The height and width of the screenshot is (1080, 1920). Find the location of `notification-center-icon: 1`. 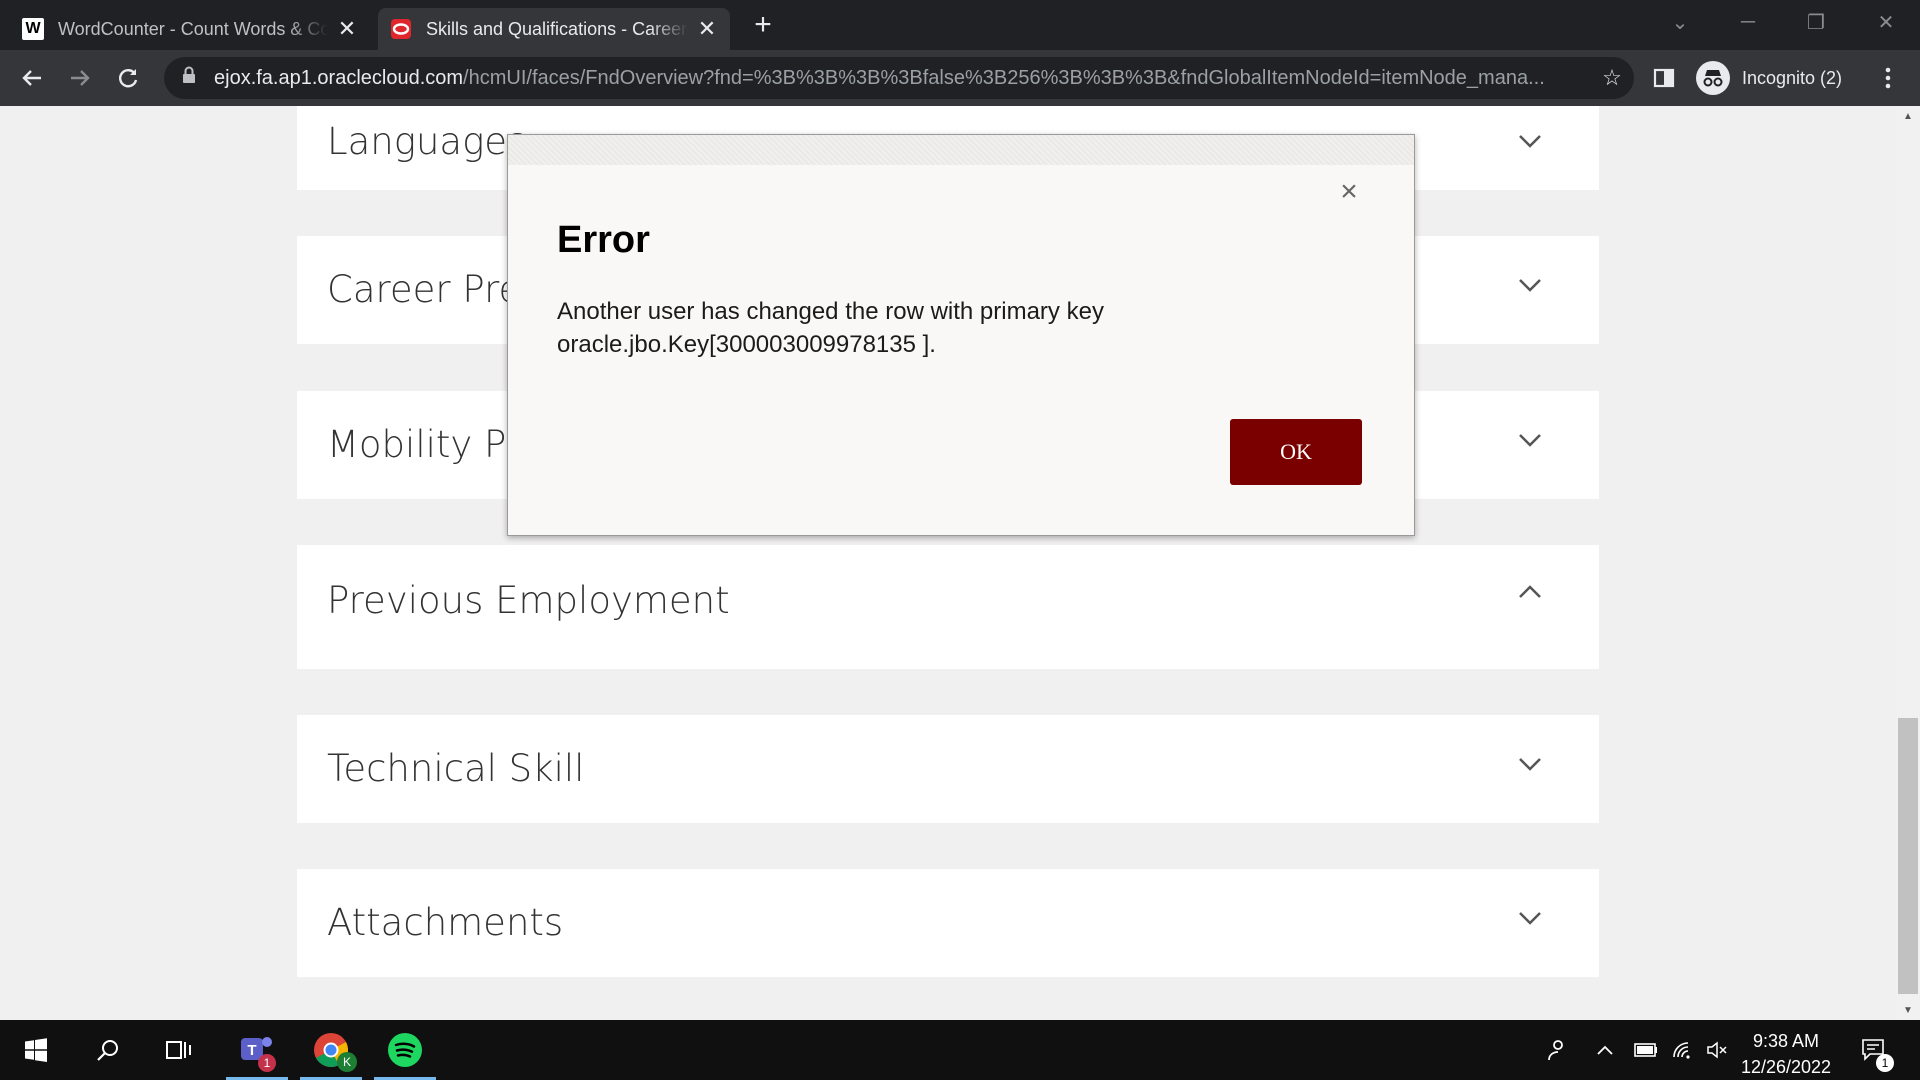

notification-center-icon: 1 is located at coordinates (1874, 1050).